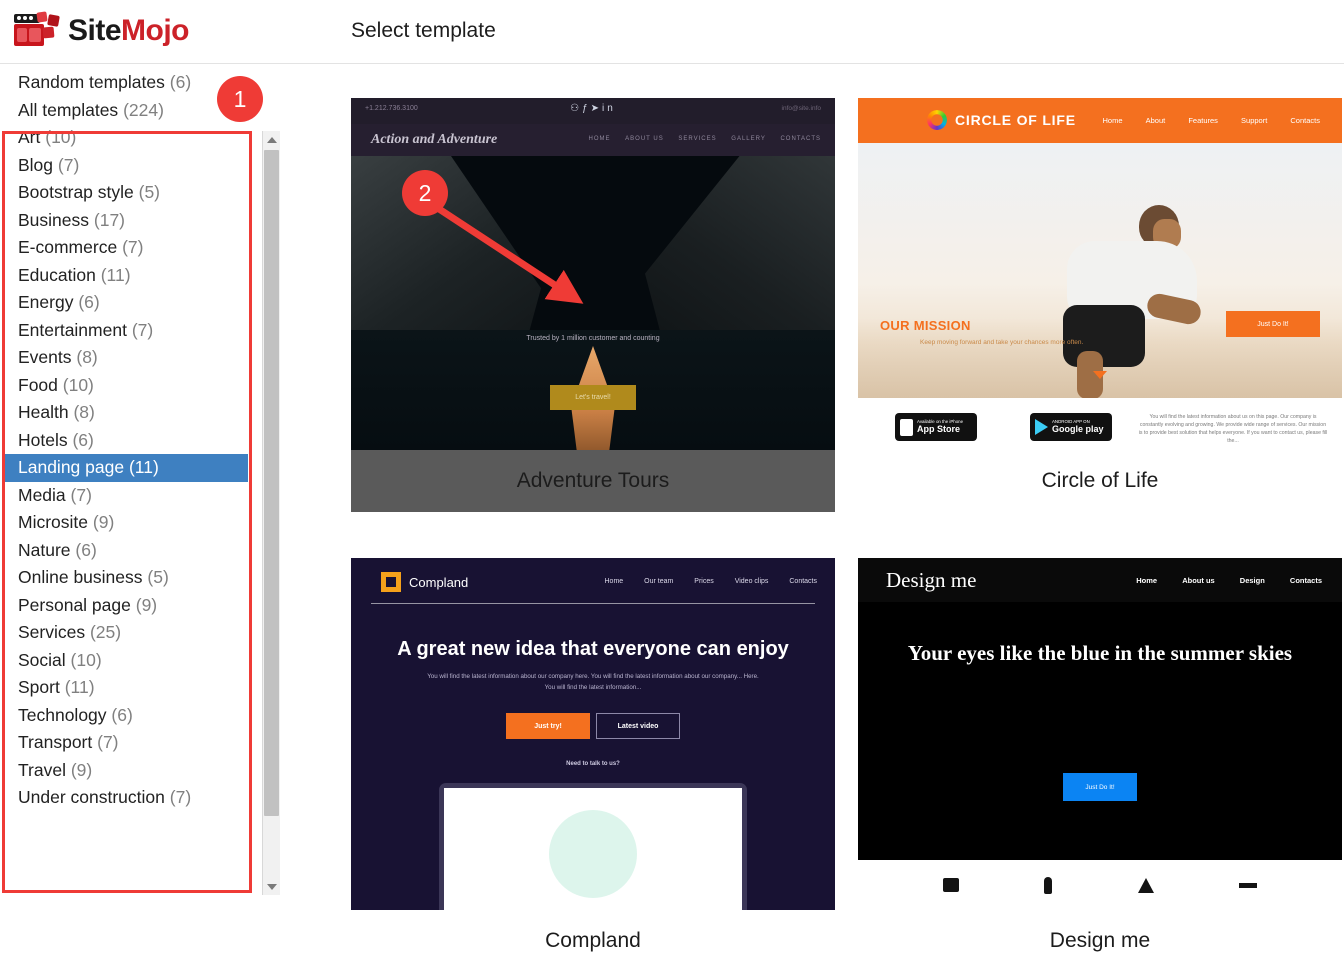  Describe the element at coordinates (425, 193) in the screenshot. I see `annotation-badge-2: 2` at that location.